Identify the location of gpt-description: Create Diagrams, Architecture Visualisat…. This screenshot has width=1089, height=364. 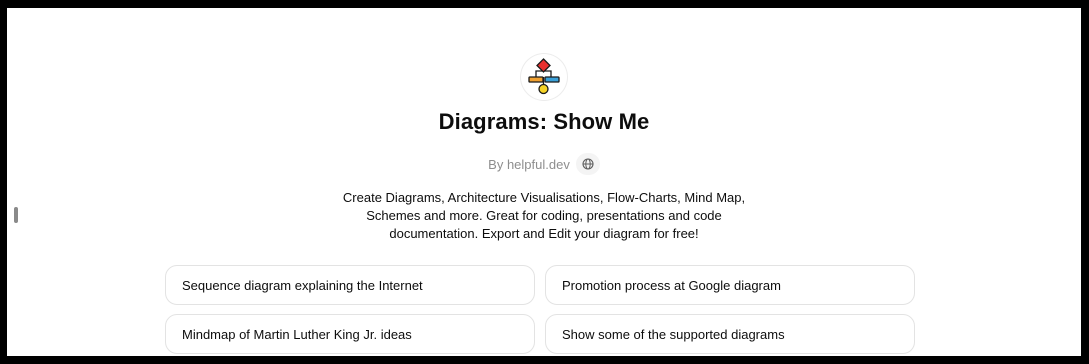
(544, 216).